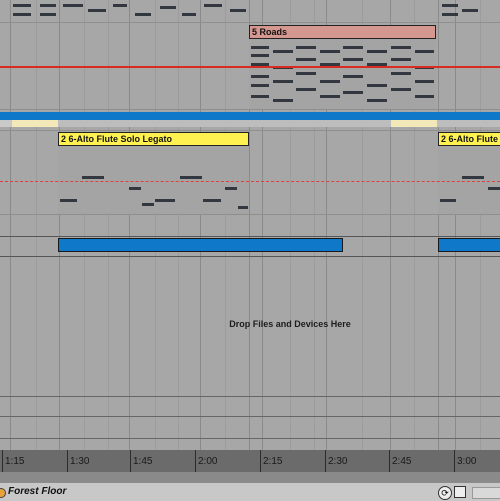 This screenshot has width=500, height=501. What do you see at coordinates (208, 461) in the screenshot?
I see `ruler-label: 2:00` at bounding box center [208, 461].